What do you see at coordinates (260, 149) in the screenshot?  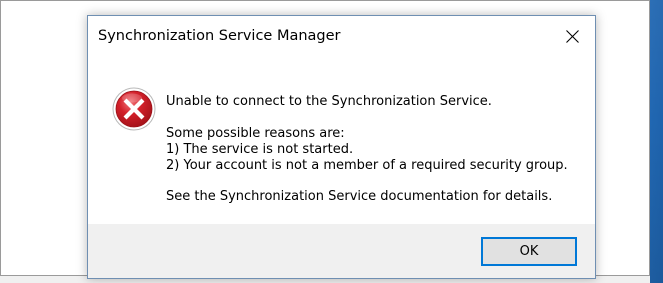 I see `error-reason-1: 1) The service is not started.` at bounding box center [260, 149].